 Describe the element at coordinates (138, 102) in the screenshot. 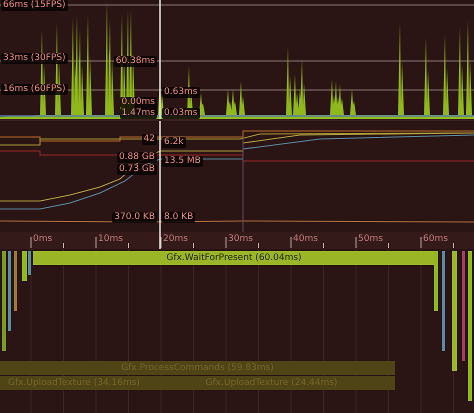

I see `cursor-value-label: 0.00ms` at that location.